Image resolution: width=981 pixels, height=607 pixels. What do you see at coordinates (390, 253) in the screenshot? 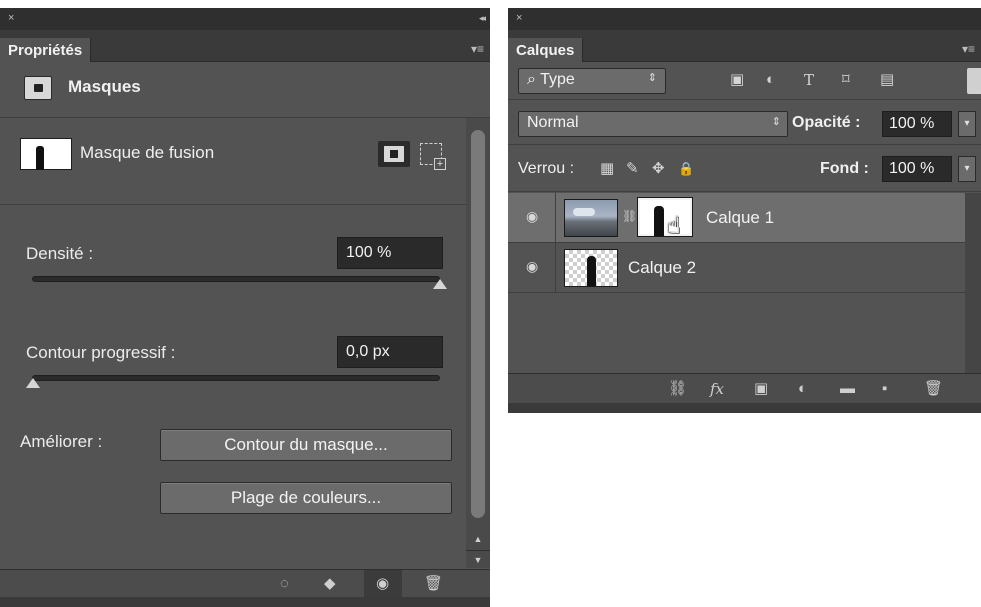
I see `density-field: 100 %` at bounding box center [390, 253].